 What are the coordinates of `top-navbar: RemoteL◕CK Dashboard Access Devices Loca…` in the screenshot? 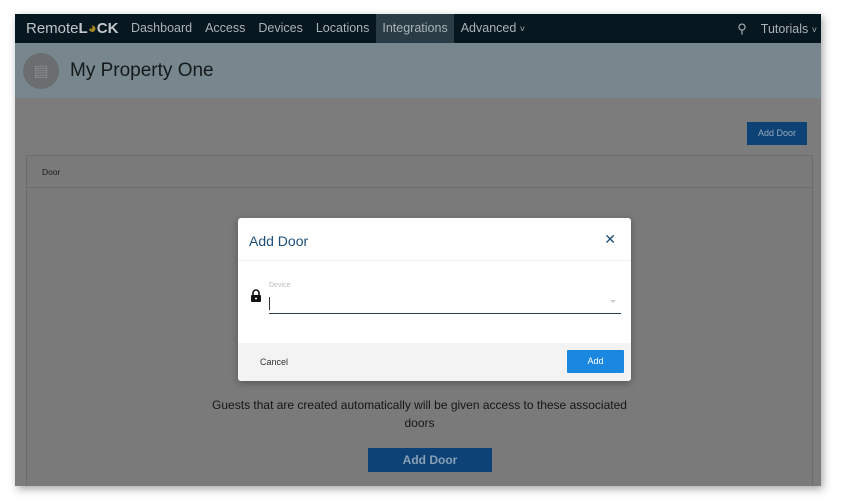 It's located at (418, 28).